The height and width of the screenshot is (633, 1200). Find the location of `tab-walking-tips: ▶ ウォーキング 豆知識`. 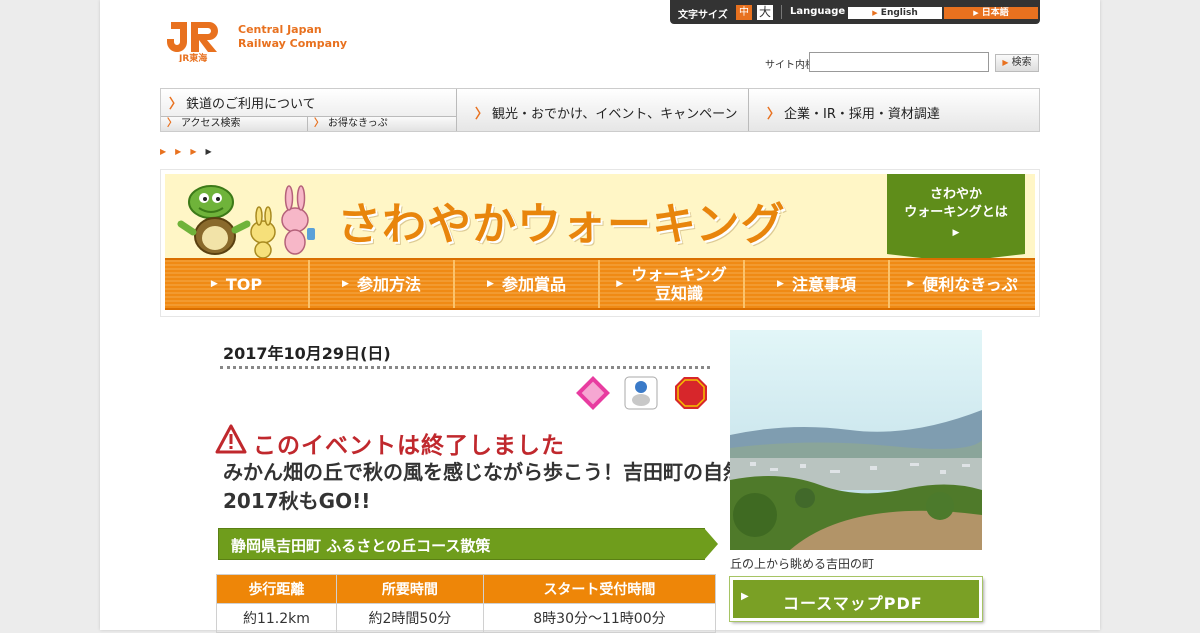

tab-walking-tips: ▶ ウォーキング 豆知識 is located at coordinates (672, 284).